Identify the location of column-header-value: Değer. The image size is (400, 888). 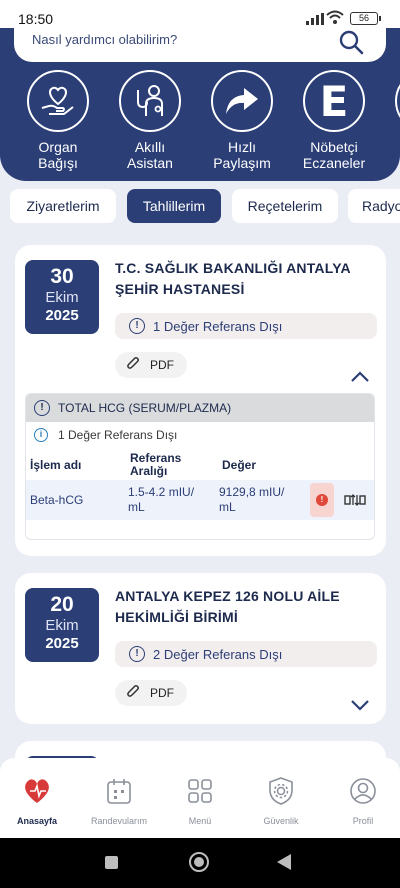
(239, 465).